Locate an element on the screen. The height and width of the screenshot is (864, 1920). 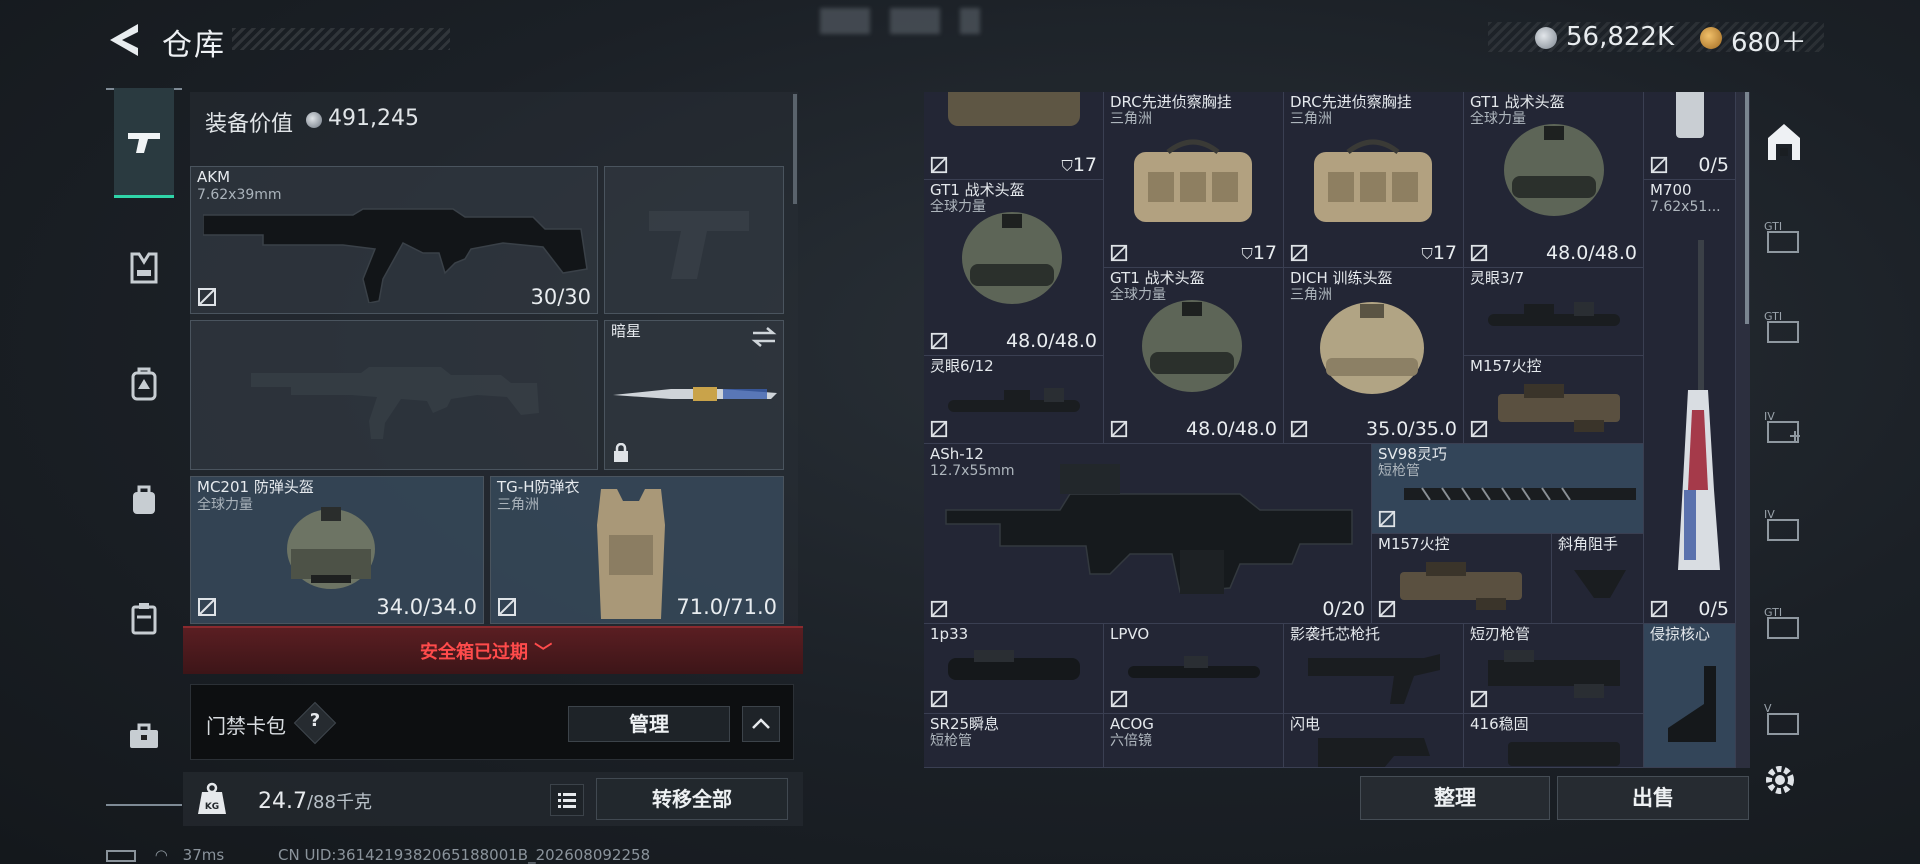
category-toolbox-tab is located at coordinates (144, 736).